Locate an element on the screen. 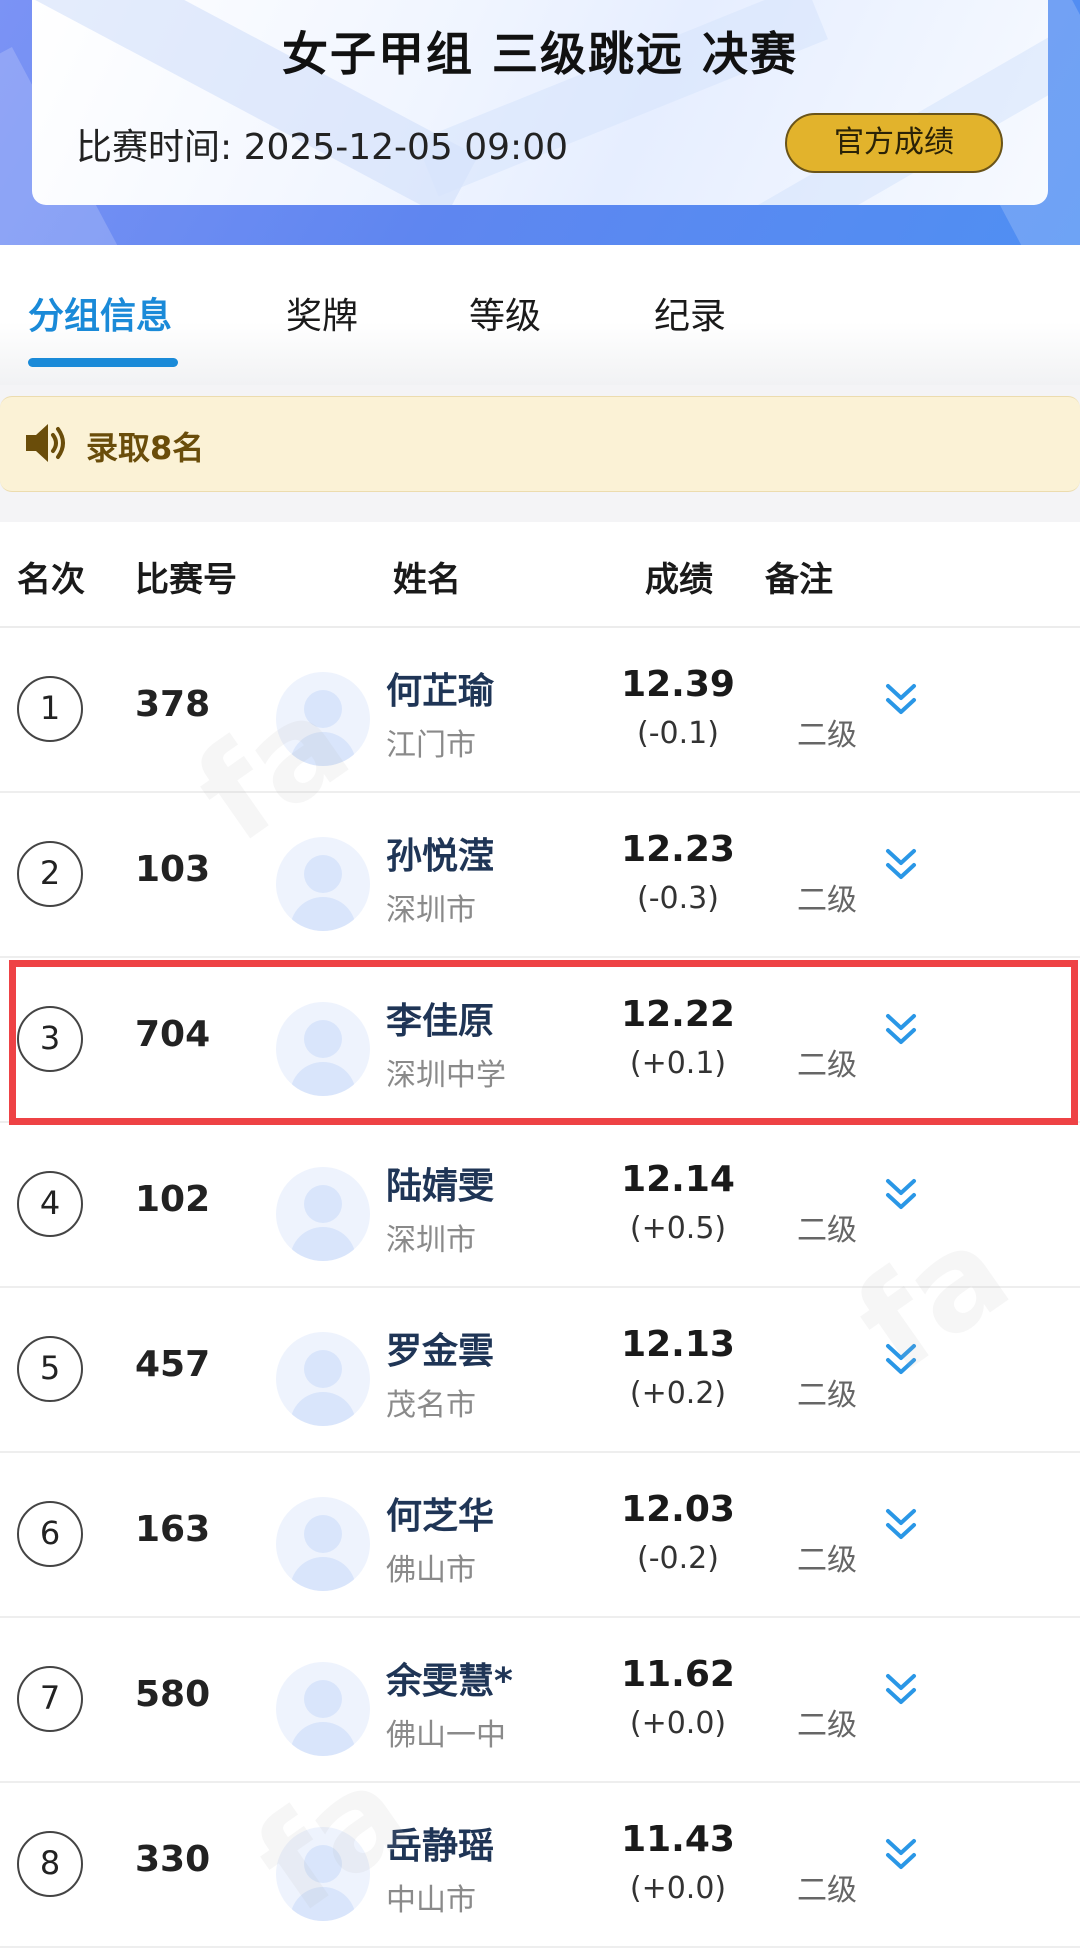 This screenshot has height=1948, width=1080. bib-number: 330 is located at coordinates (173, 1859).